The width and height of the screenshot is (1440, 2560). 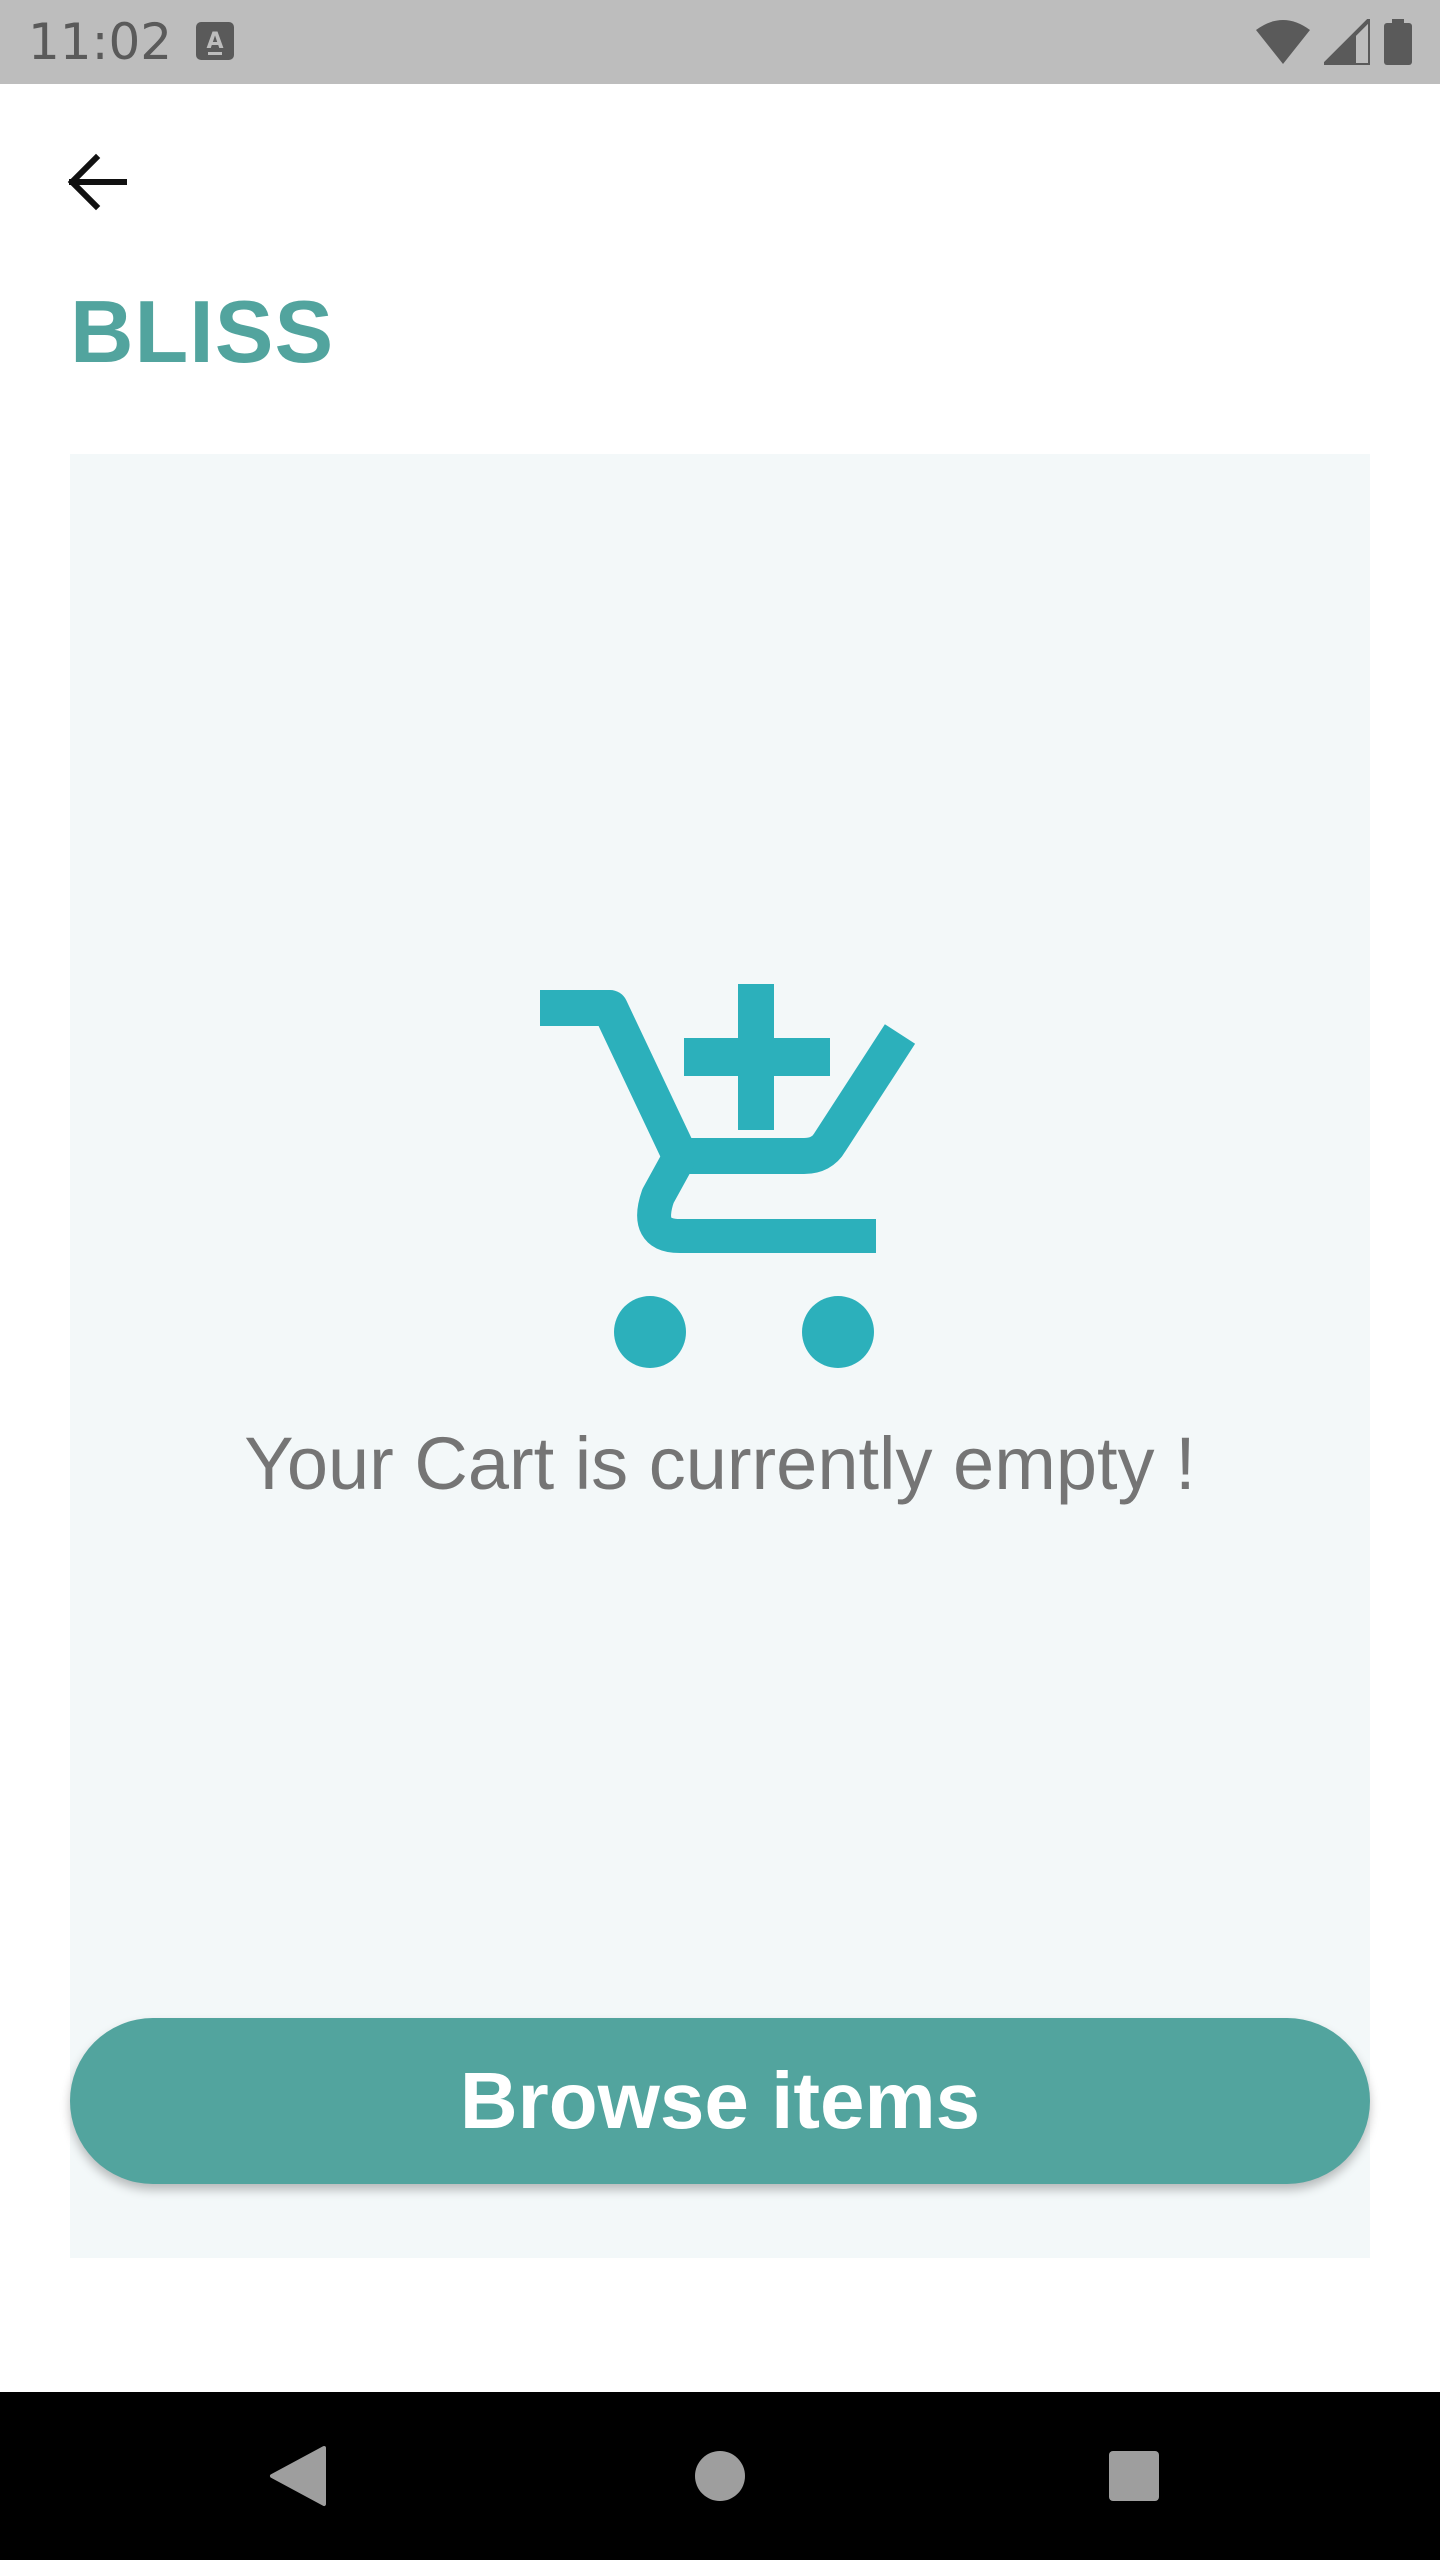 I want to click on nav-back-icon, so click(x=298, y=2476).